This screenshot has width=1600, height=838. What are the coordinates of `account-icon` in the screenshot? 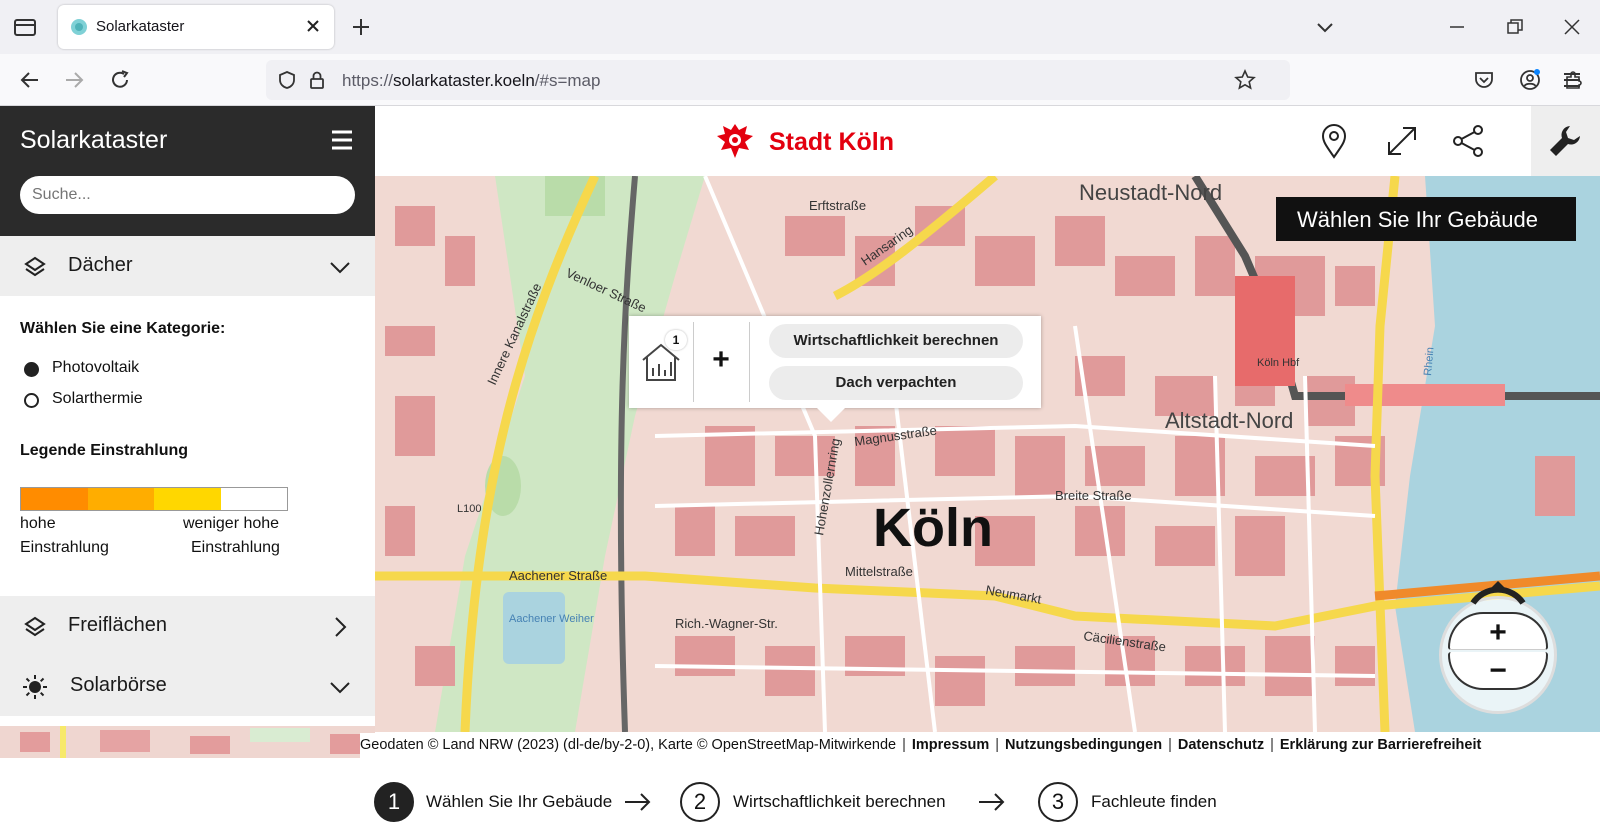 It's located at (1530, 80).